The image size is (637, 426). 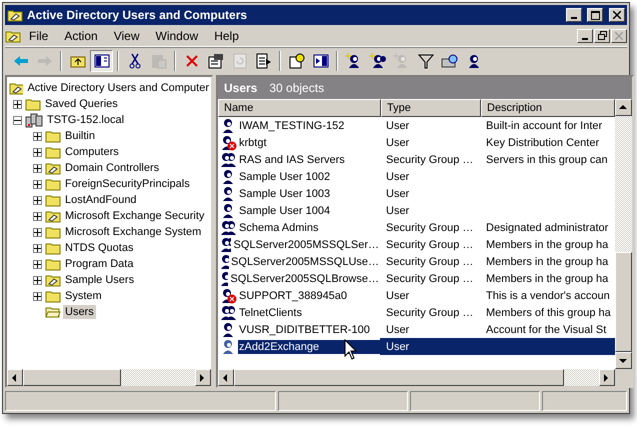 I want to click on tree-item: Saved Queries, so click(x=81, y=104).